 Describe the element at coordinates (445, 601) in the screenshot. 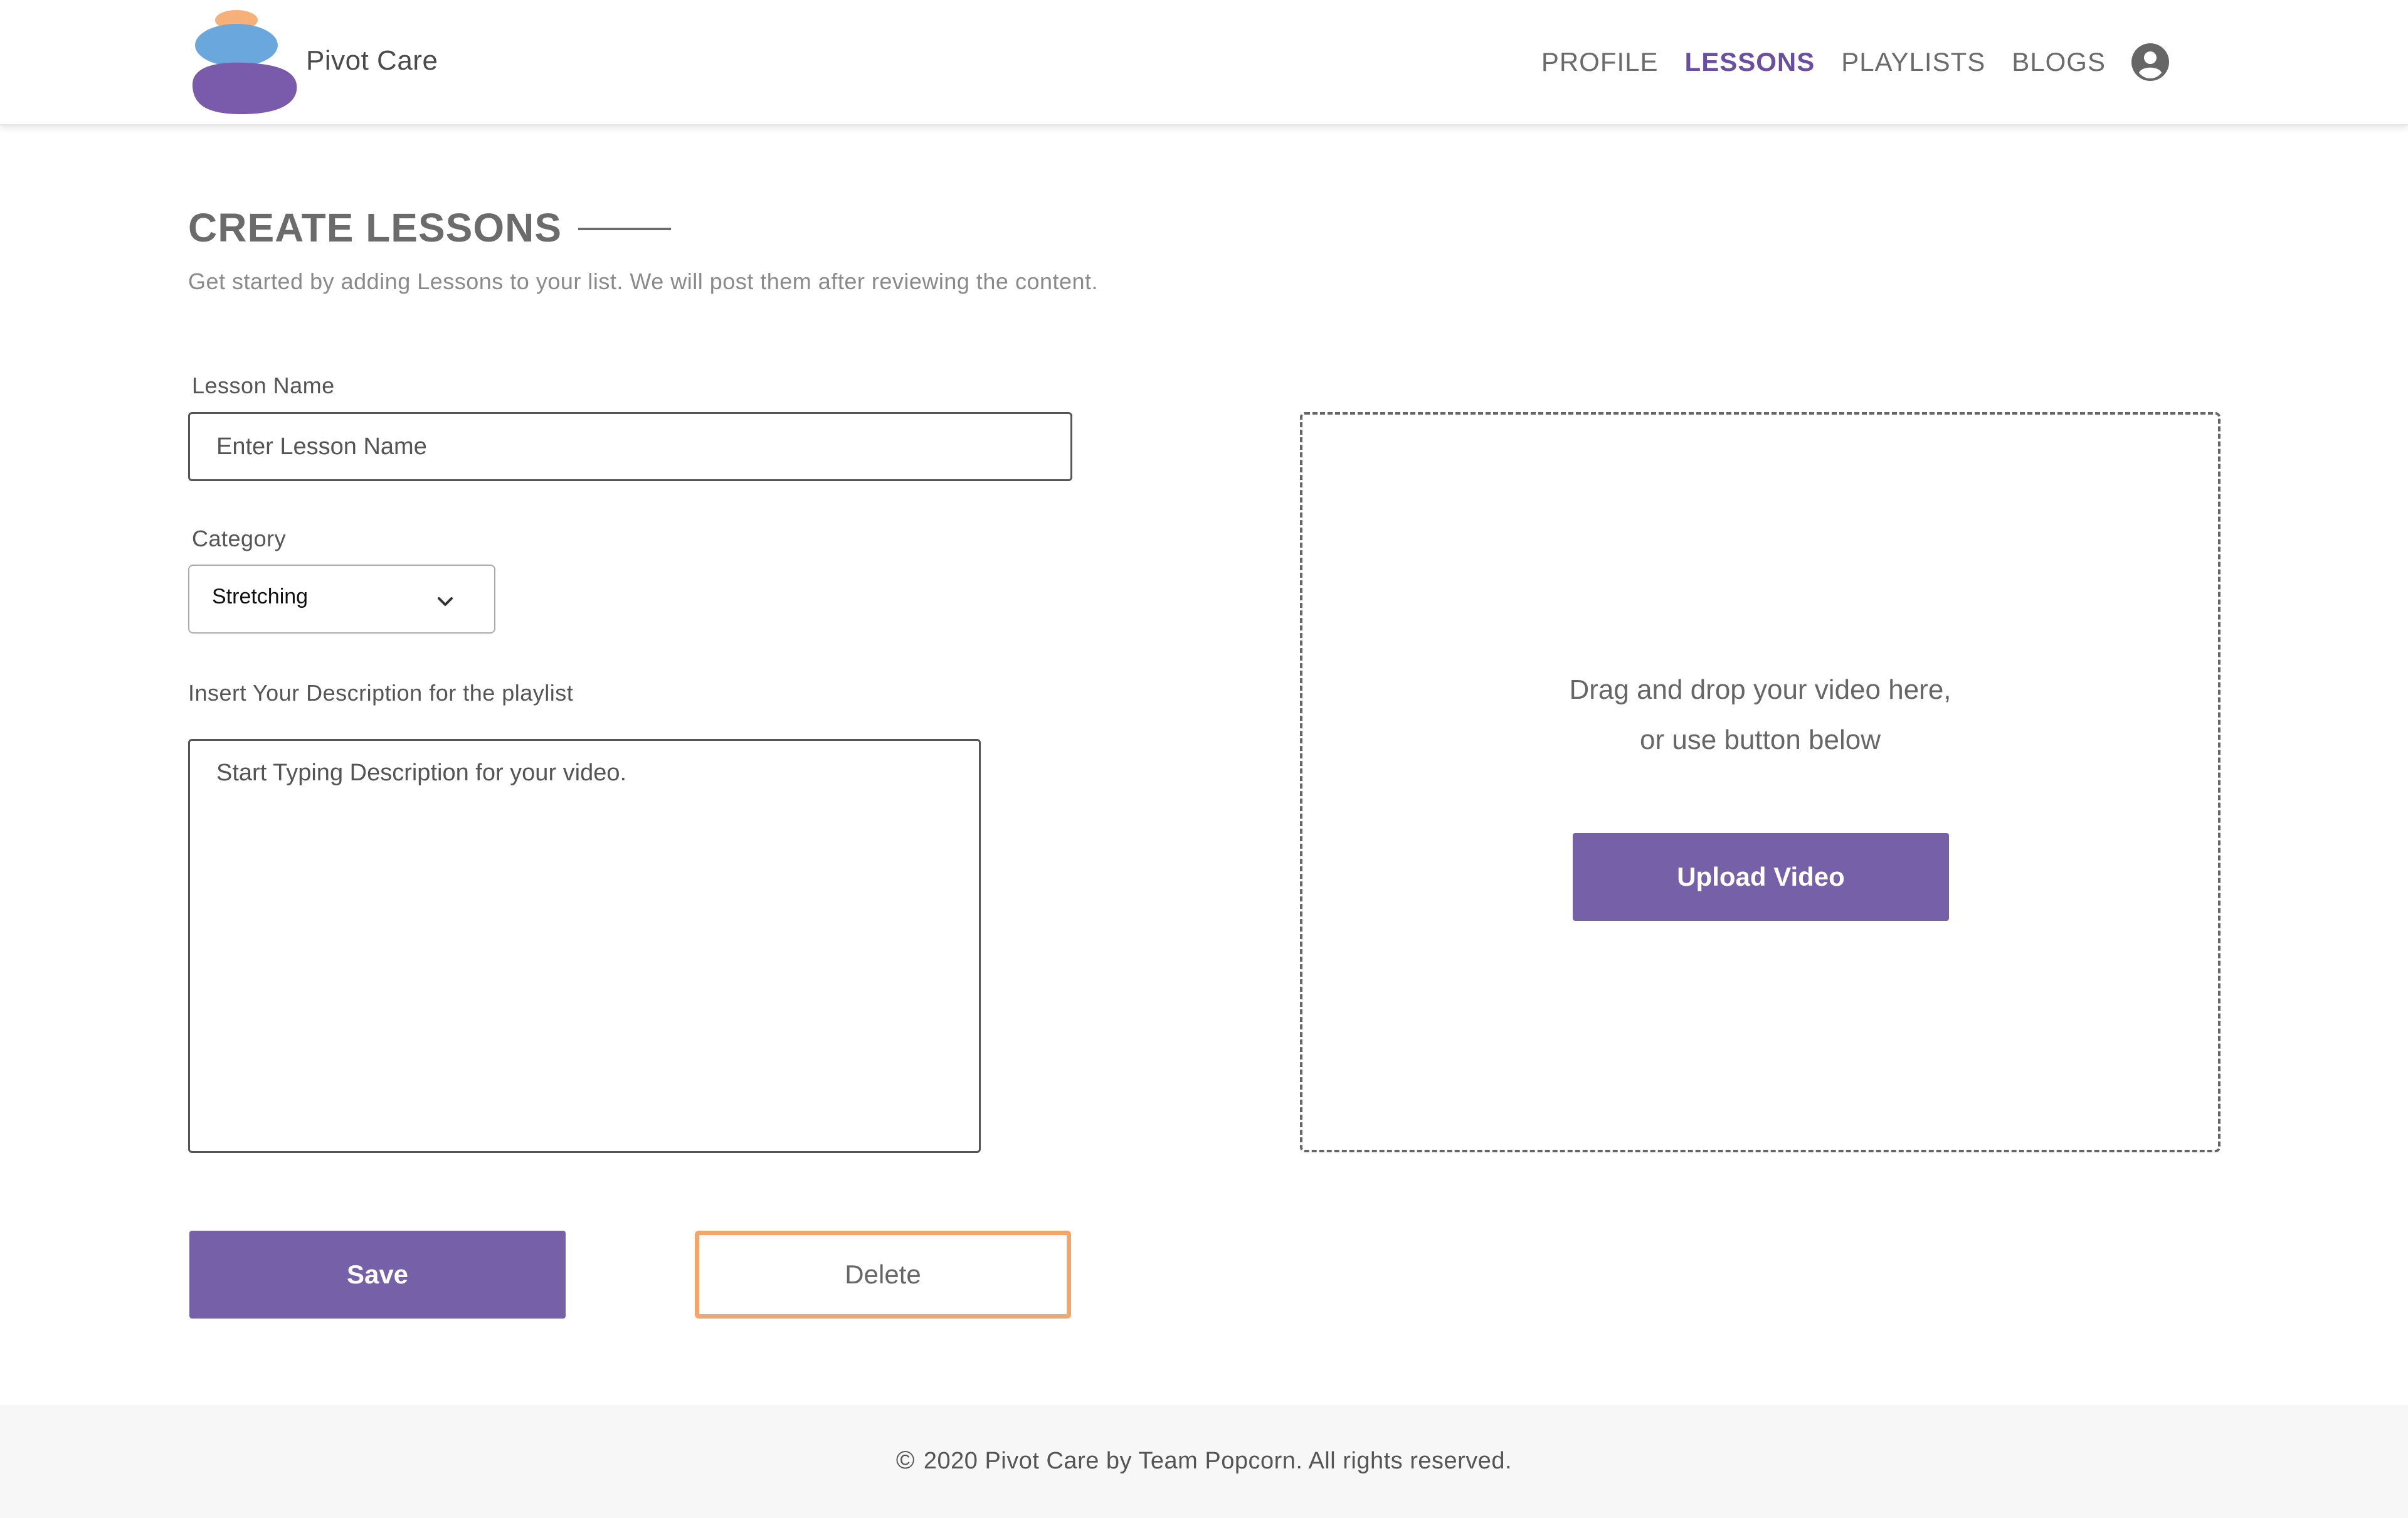

I see `chevron-down-icon` at that location.